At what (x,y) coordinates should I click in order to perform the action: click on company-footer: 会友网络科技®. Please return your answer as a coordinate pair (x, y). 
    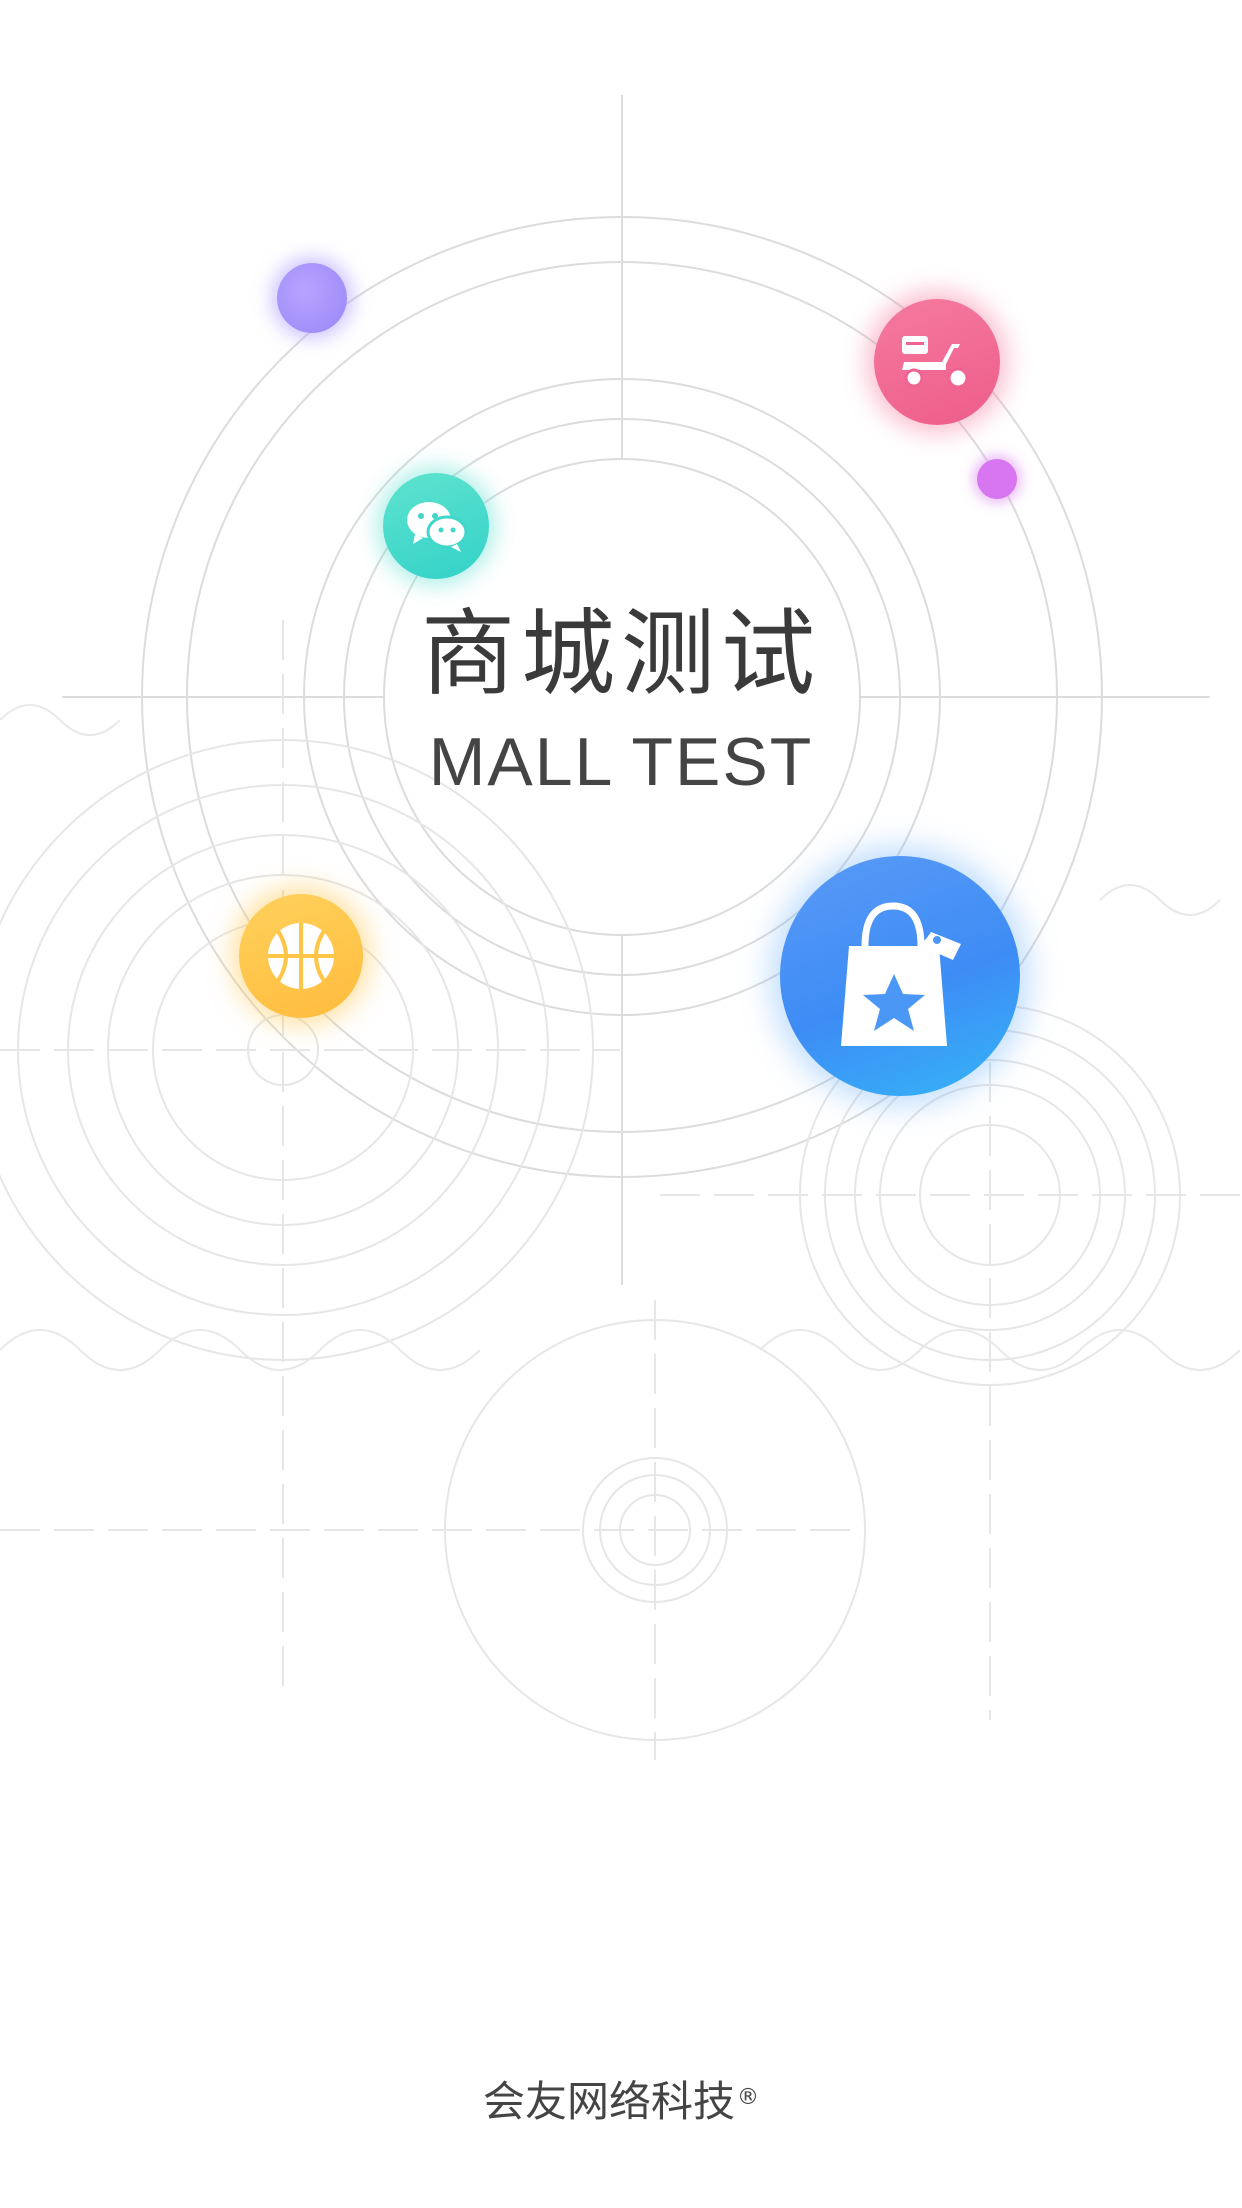
    Looking at the image, I should click on (621, 2102).